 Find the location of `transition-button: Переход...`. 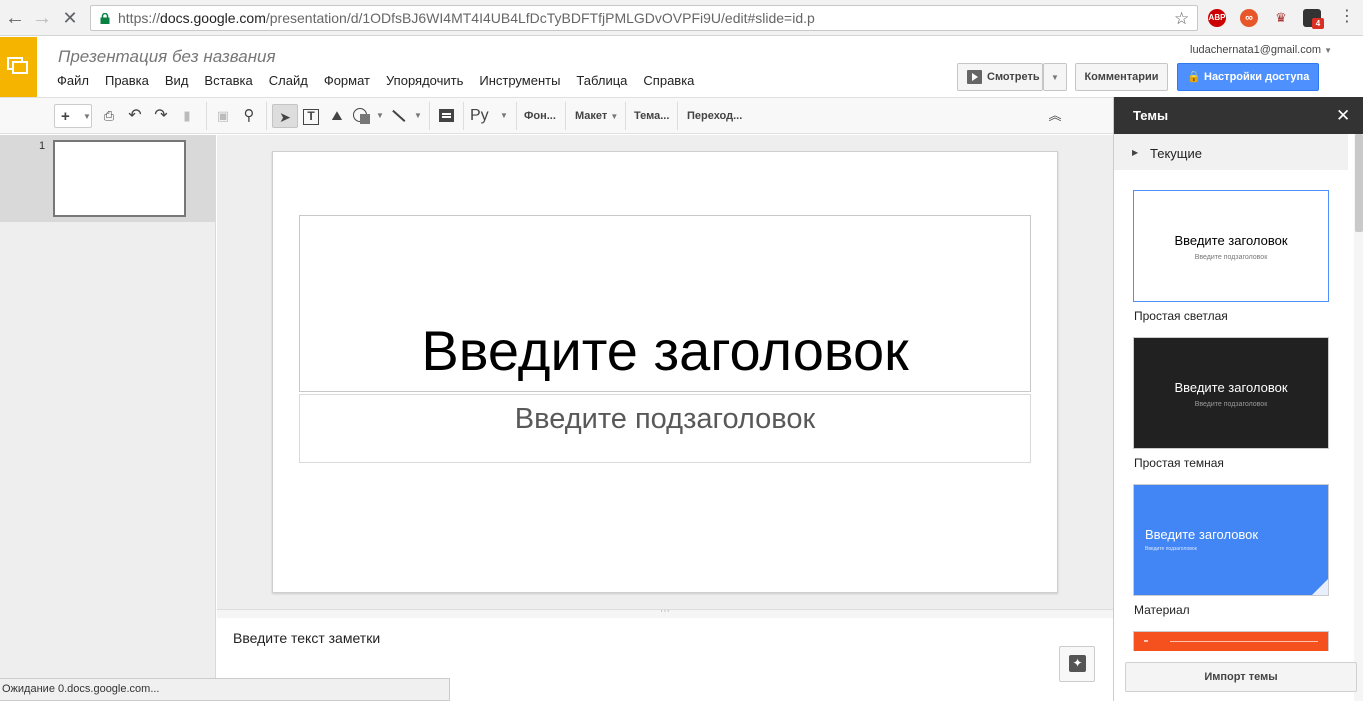

transition-button: Переход... is located at coordinates (714, 116).